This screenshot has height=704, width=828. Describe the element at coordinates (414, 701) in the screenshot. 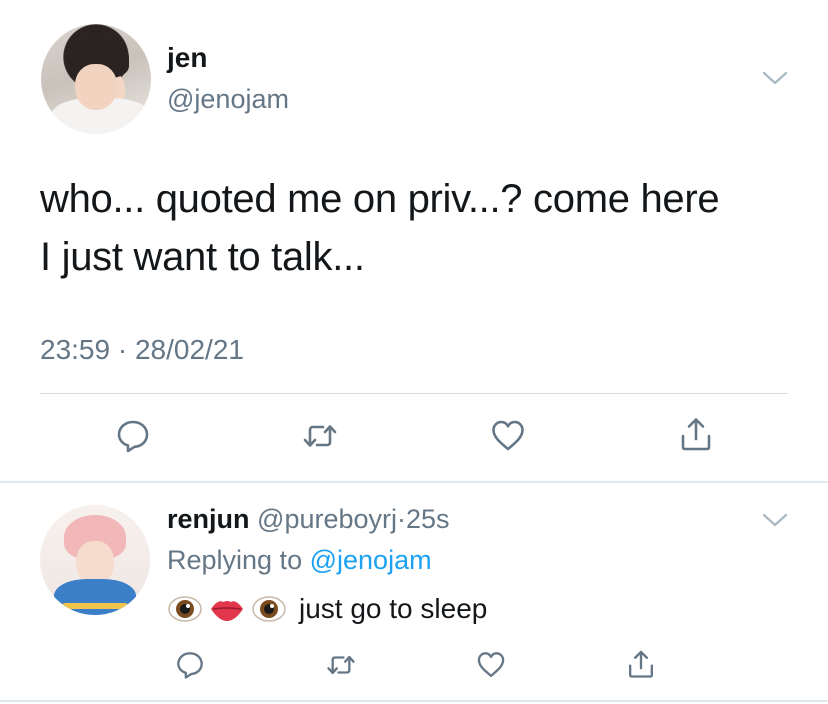

I see `bottom-divider` at that location.